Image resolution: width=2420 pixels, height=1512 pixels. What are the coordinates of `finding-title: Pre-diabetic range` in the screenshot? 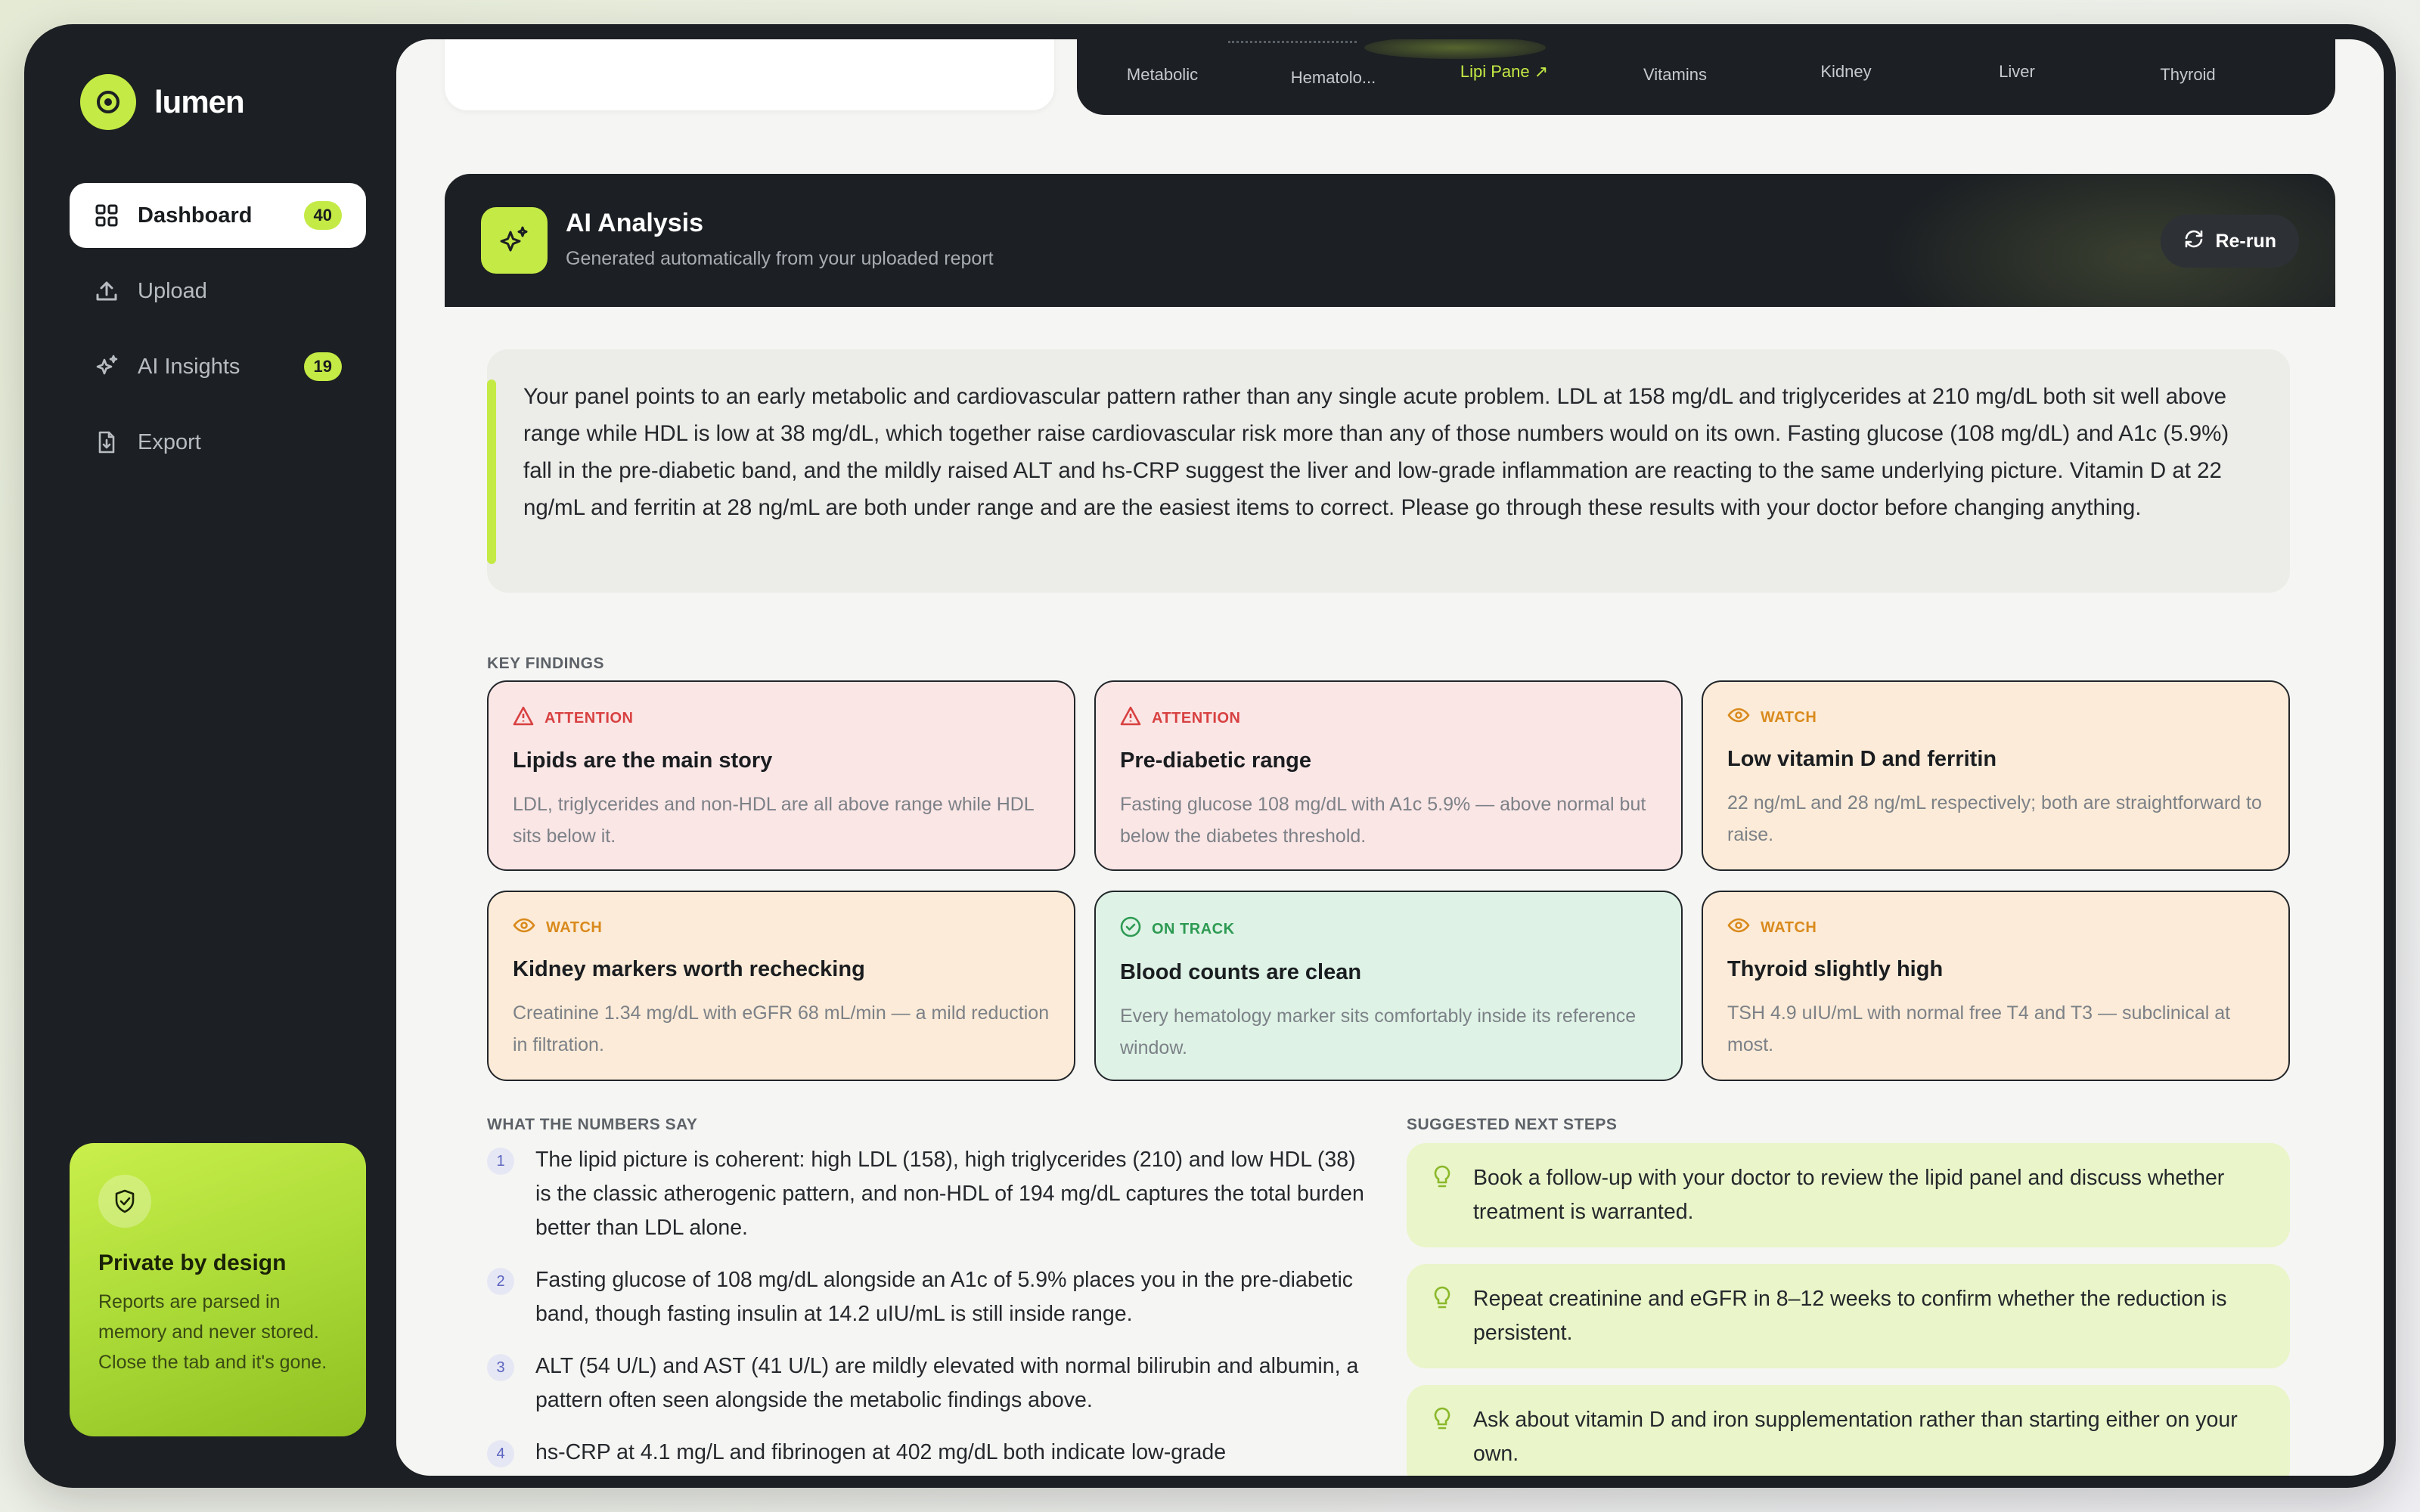 It's located at (1216, 760).